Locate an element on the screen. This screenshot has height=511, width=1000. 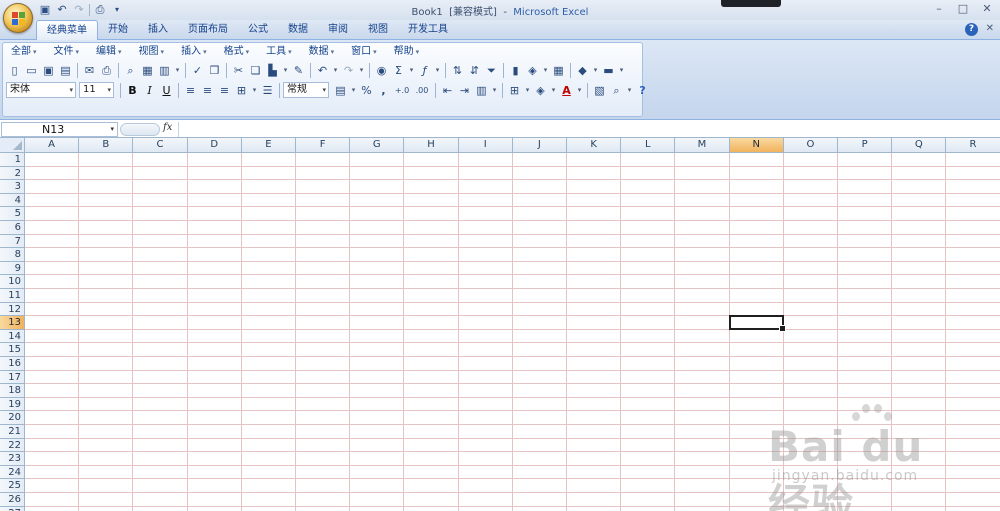
row-header-21: 21 is located at coordinates (12, 432).